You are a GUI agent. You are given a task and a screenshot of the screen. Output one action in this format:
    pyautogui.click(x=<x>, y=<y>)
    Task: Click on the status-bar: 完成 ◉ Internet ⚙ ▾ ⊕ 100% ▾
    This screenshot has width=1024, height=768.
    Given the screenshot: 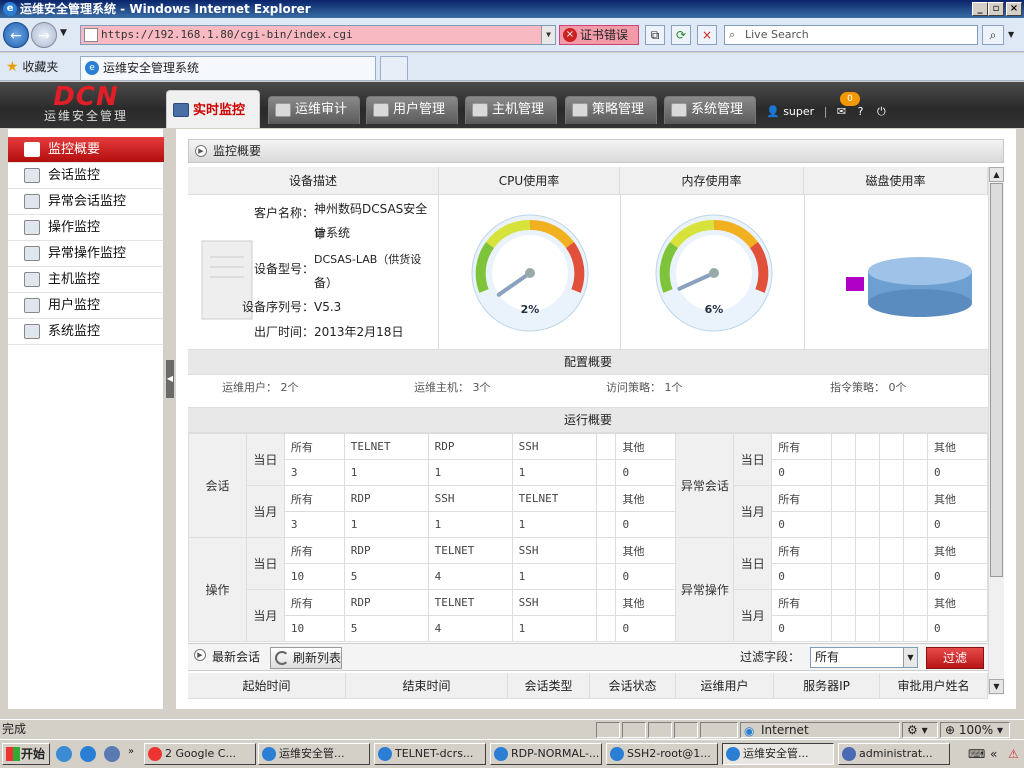 What is the action you would take?
    pyautogui.click(x=512, y=729)
    